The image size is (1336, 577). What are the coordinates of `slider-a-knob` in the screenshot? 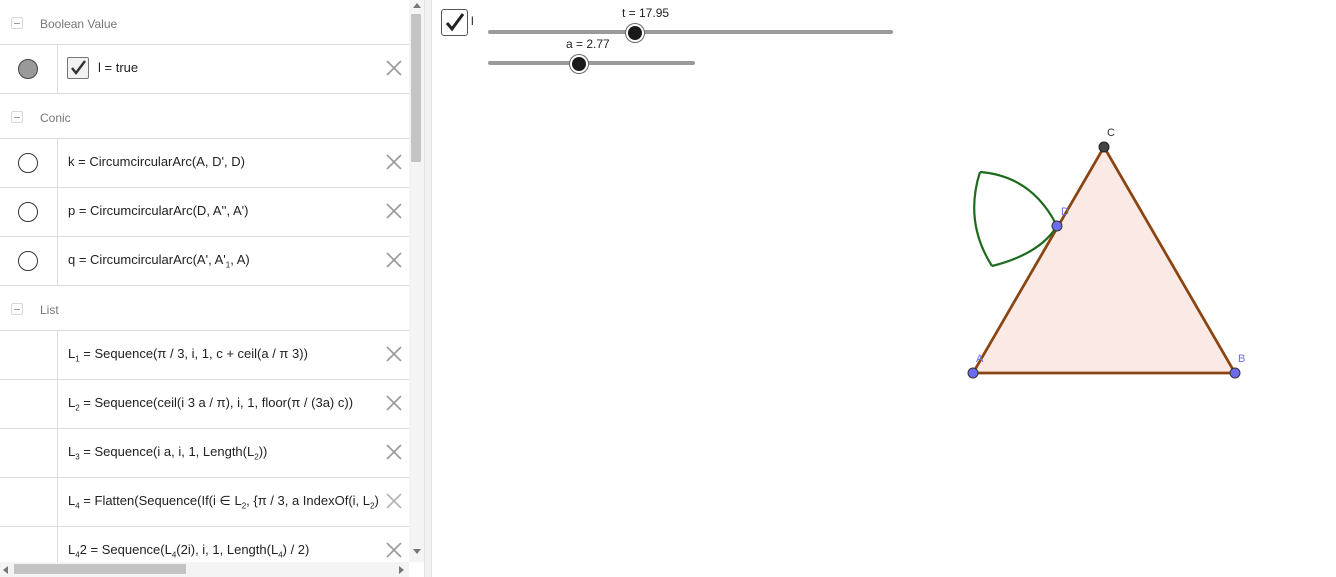 It's located at (579, 64).